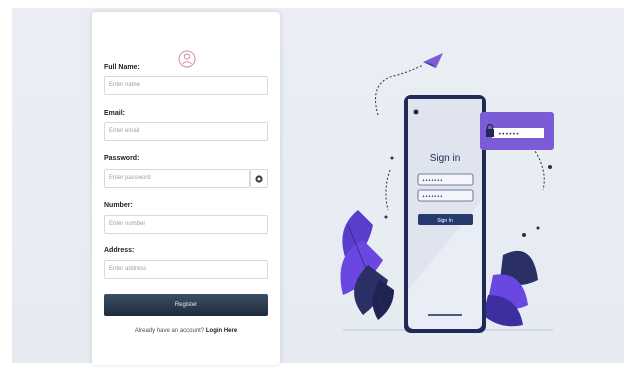 The height and width of the screenshot is (367, 629). Describe the element at coordinates (122, 67) in the screenshot. I see `full-name-label: Full Name:` at that location.